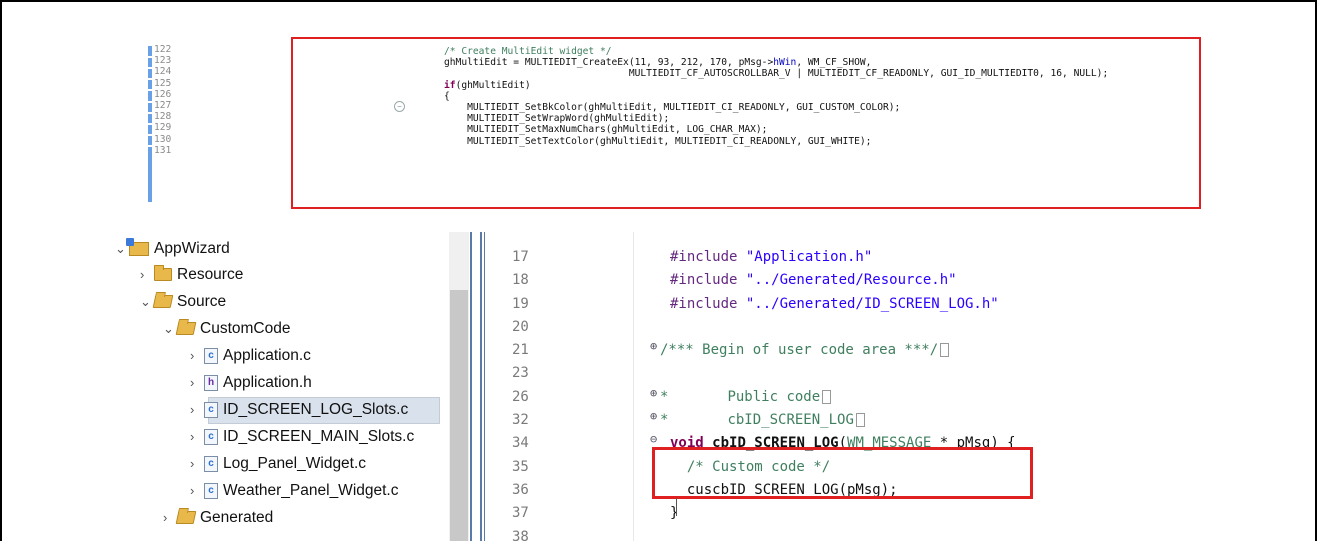  What do you see at coordinates (774, 396) in the screenshot?
I see `code-token: Public code` at bounding box center [774, 396].